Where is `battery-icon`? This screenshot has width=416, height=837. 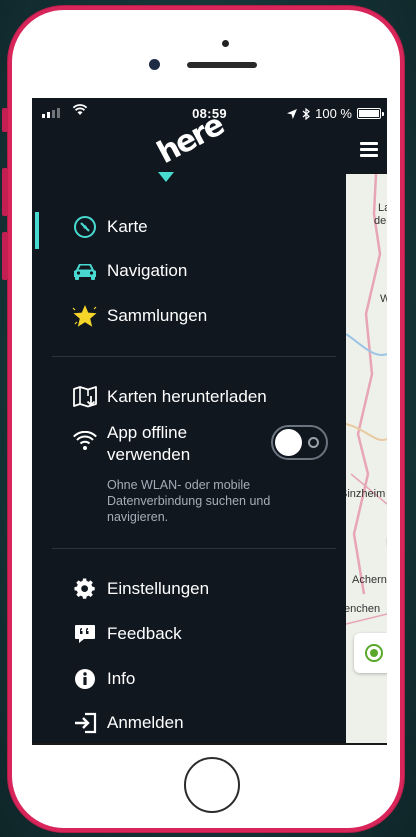
battery-icon is located at coordinates (370, 113).